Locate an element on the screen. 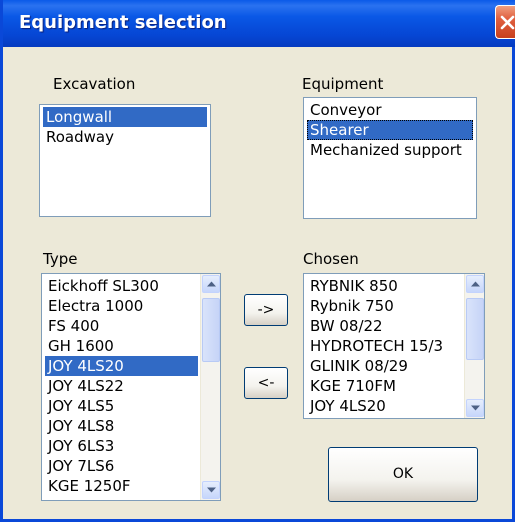 The image size is (515, 522). chosen-scroll-up-button is located at coordinates (475, 284).